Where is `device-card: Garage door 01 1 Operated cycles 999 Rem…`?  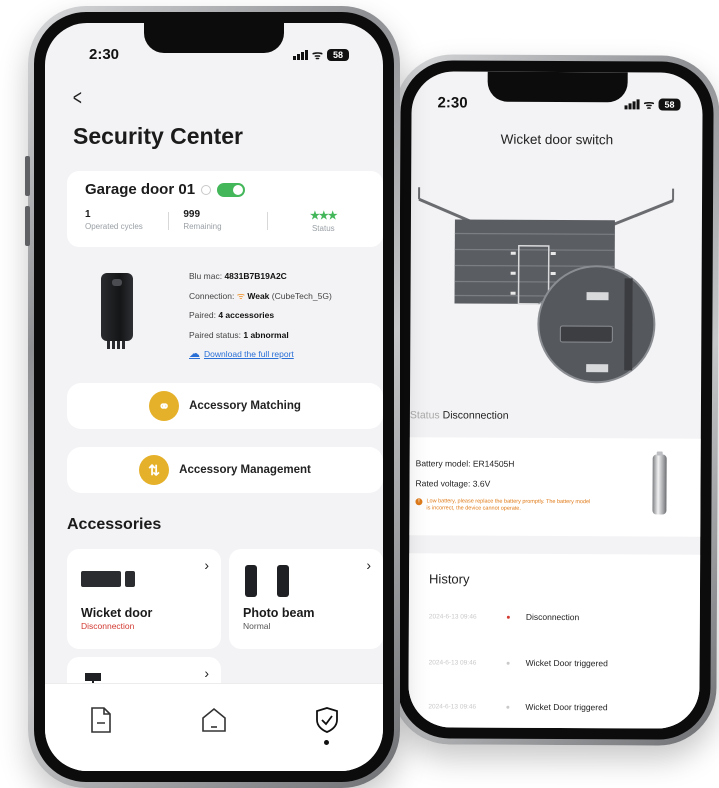 device-card: Garage door 01 1 Operated cycles 999 Rem… is located at coordinates (225, 209).